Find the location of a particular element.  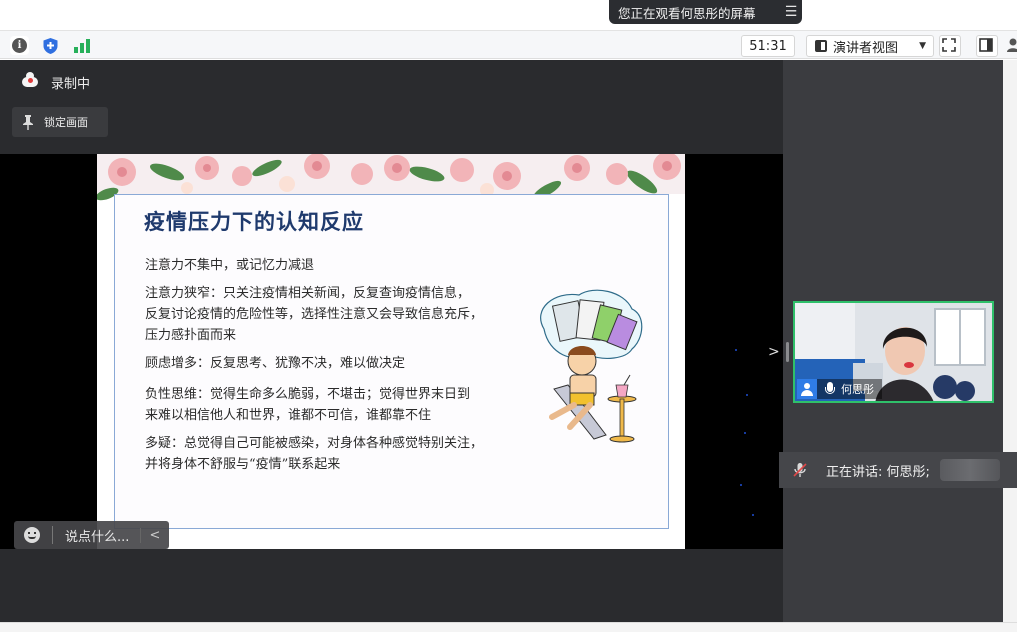

chat-bar: 说点什么... < is located at coordinates (91, 535).